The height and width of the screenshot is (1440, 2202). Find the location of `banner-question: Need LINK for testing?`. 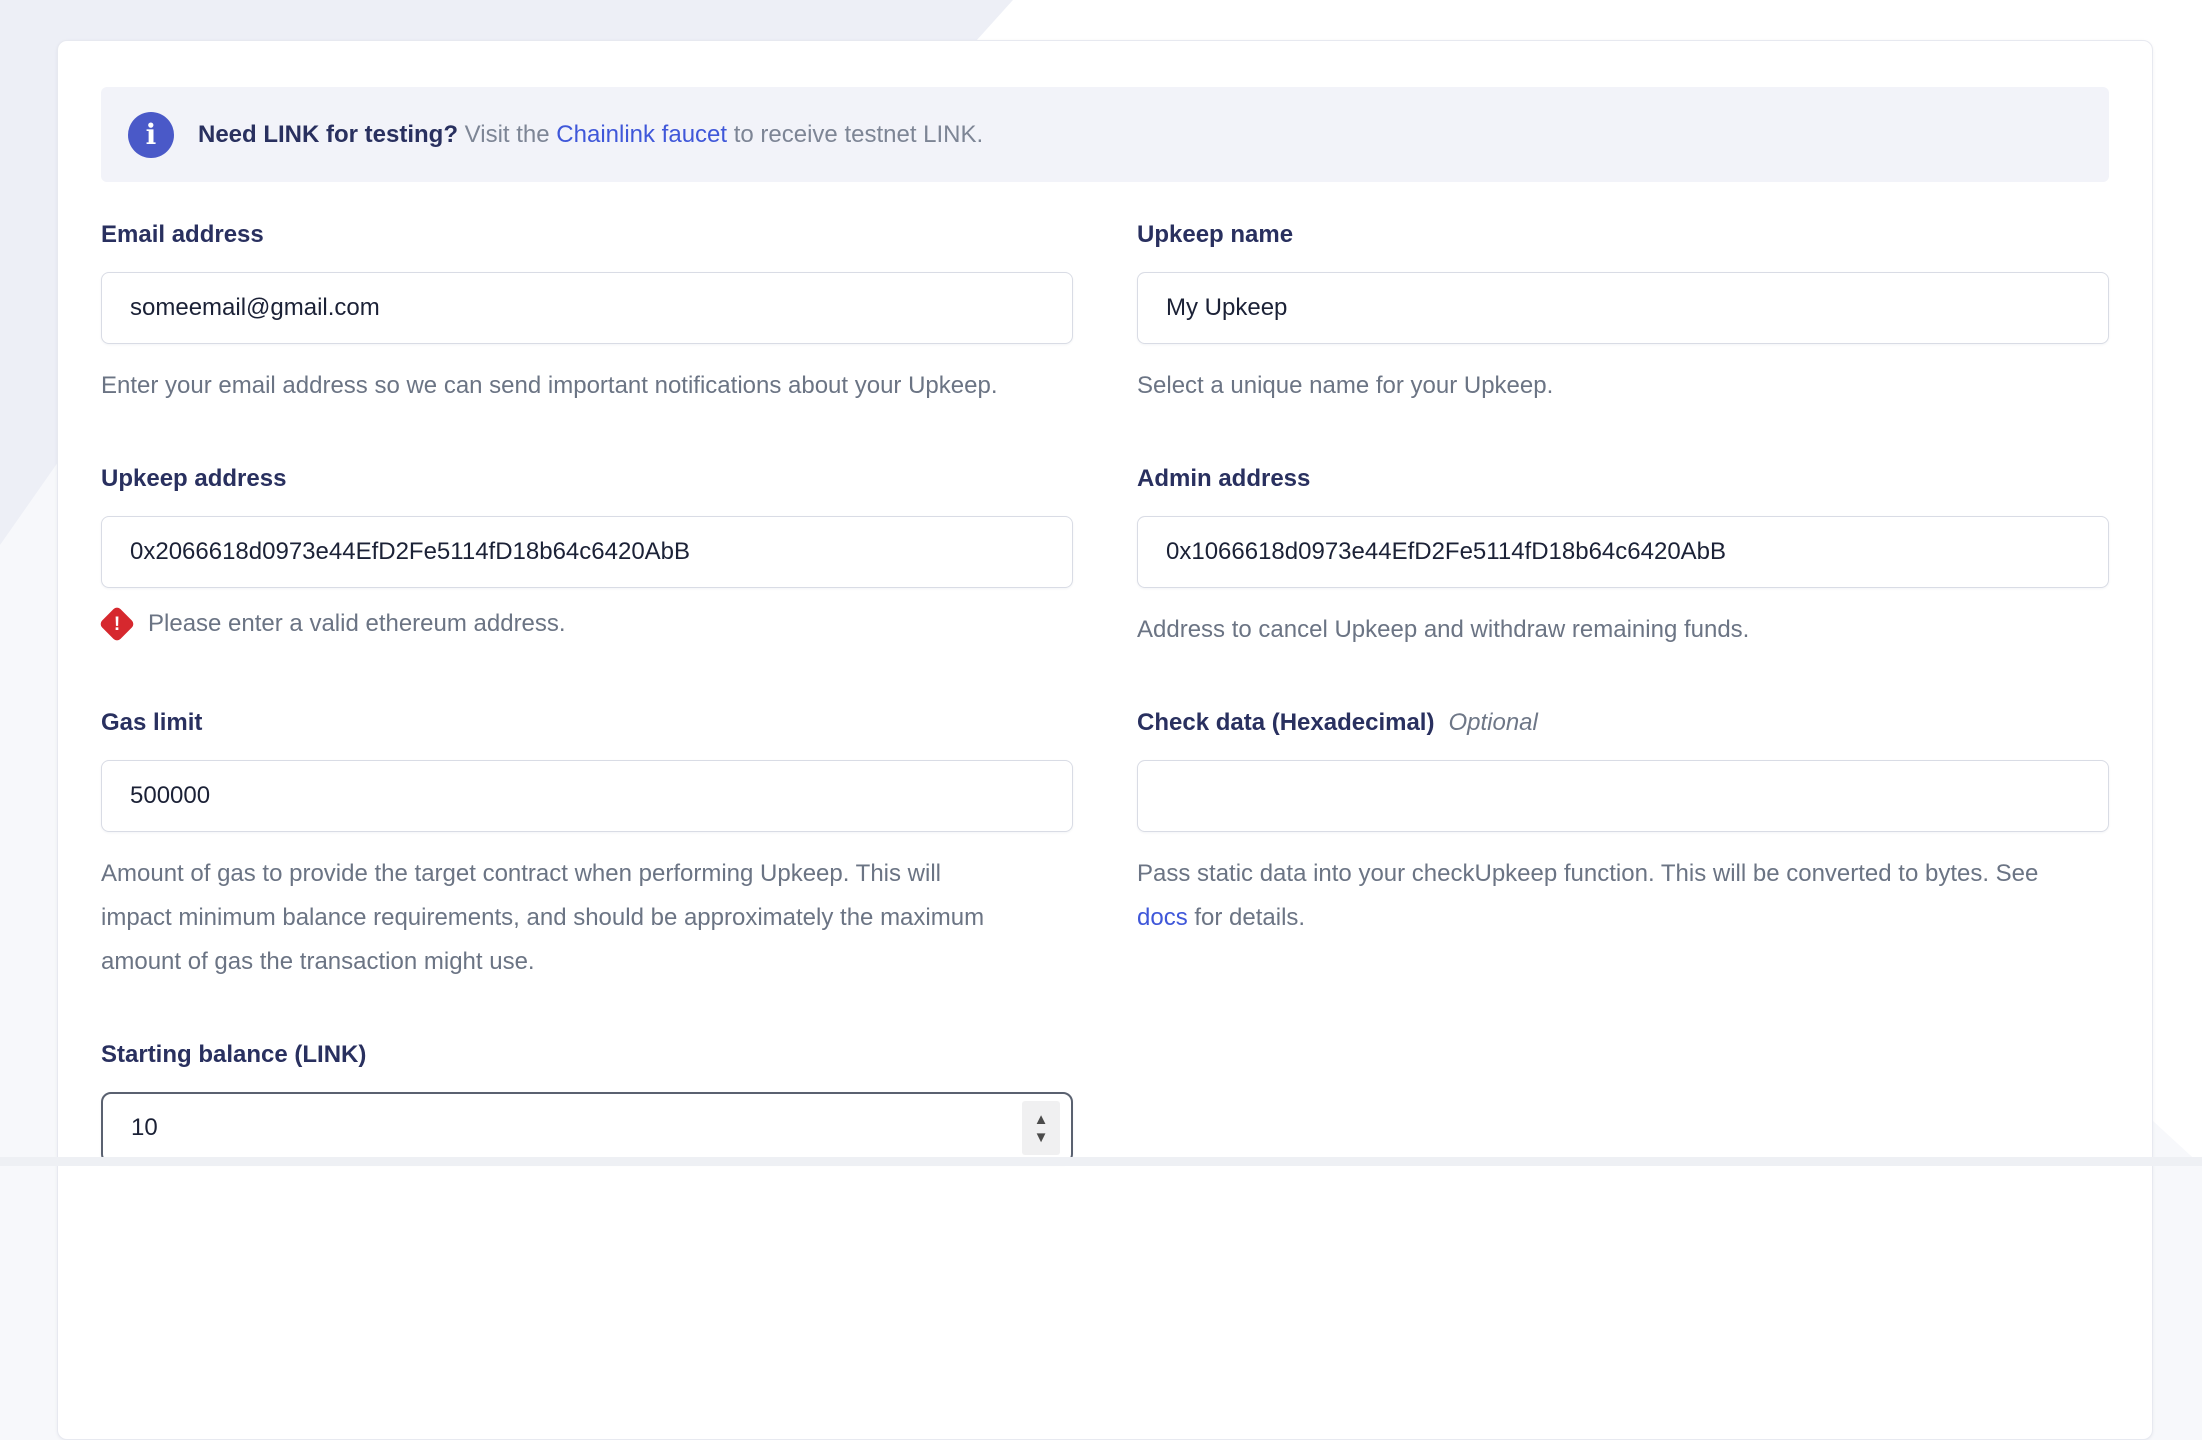

banner-question: Need LINK for testing? is located at coordinates (328, 134).